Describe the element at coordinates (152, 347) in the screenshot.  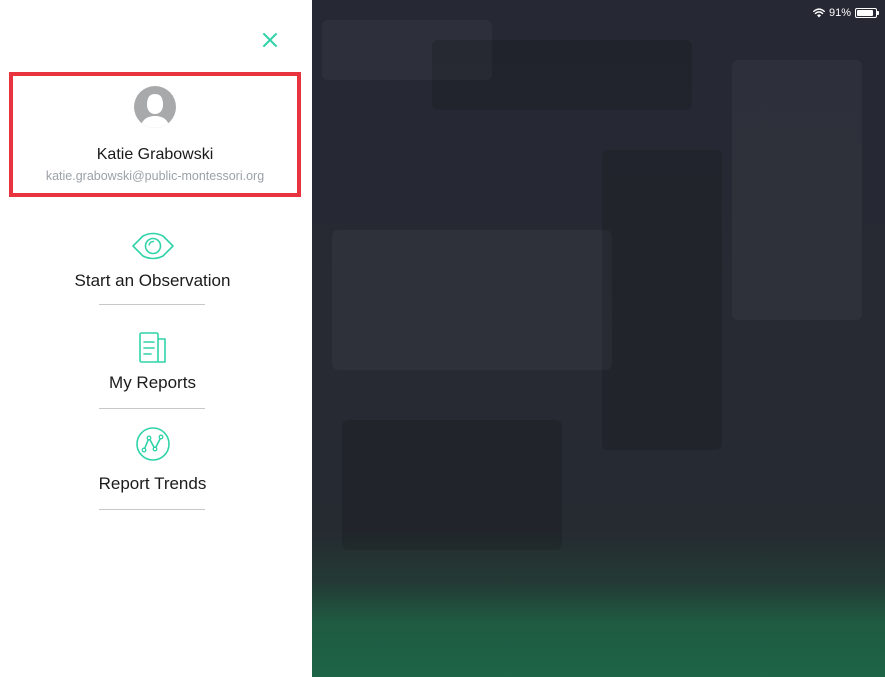
I see `document-icon` at that location.